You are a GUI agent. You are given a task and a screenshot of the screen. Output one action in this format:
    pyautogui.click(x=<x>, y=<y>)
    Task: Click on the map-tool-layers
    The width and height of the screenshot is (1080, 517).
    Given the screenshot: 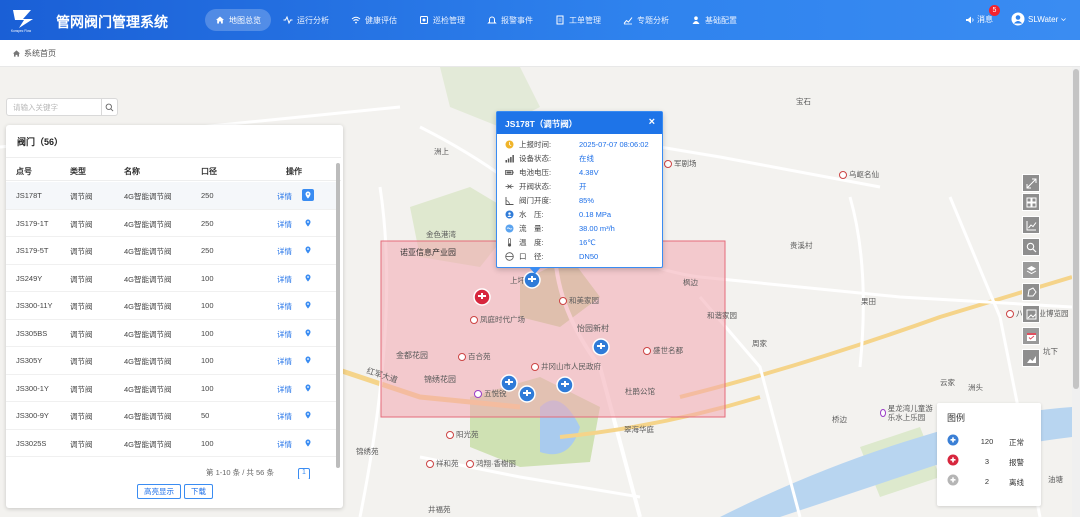 What is the action you would take?
    pyautogui.click(x=1031, y=270)
    